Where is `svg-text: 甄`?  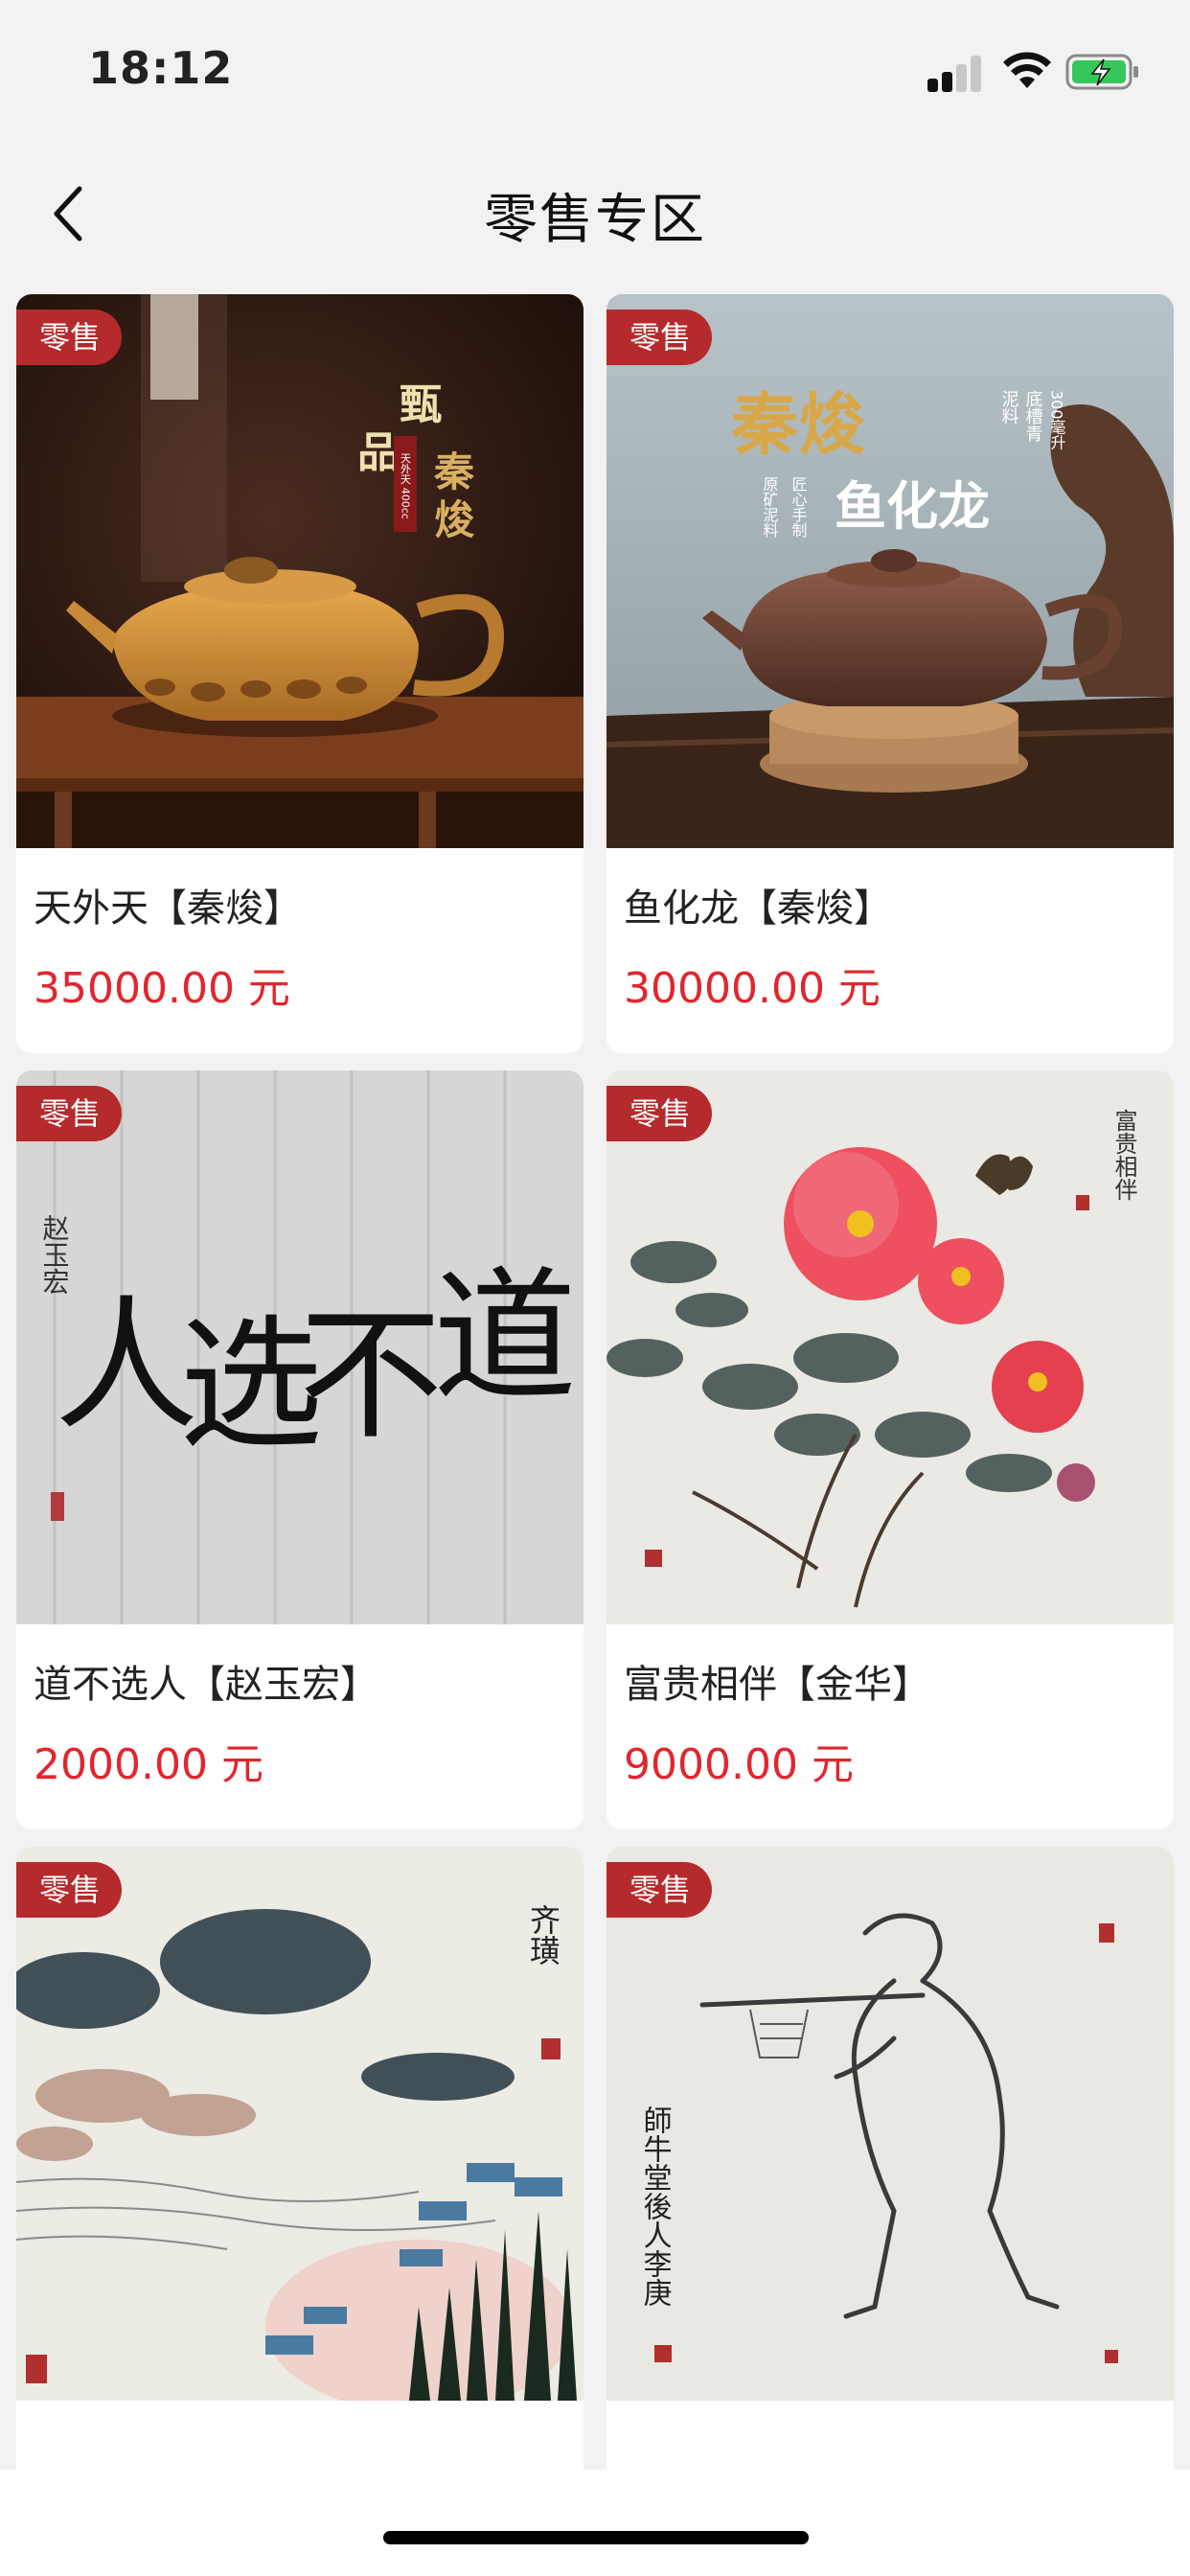 svg-text: 甄 is located at coordinates (421, 404).